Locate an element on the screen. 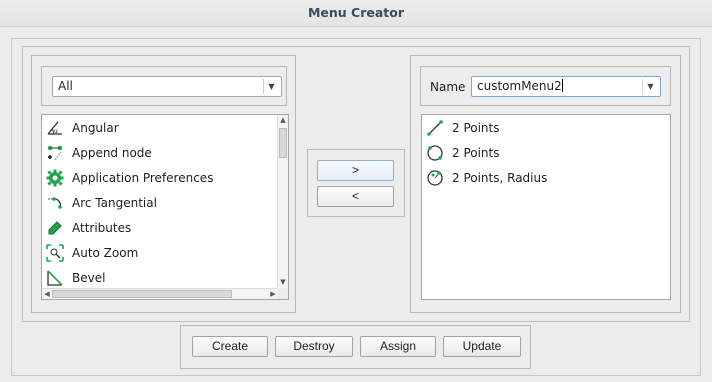  add-to-menu-button: > is located at coordinates (355, 170).